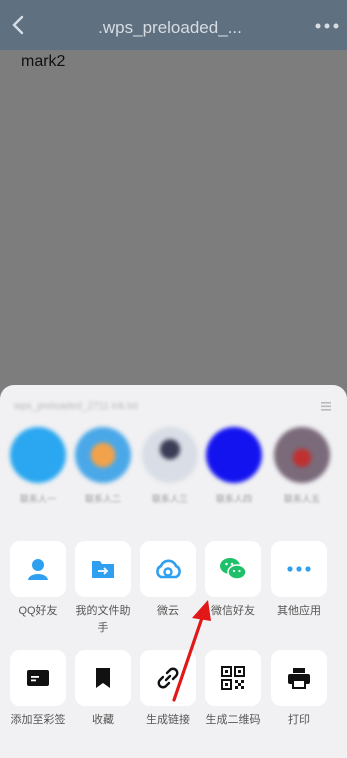  What do you see at coordinates (76, 406) in the screenshot?
I see `share-file-name: wps_preloaded_2711 ink.txt` at bounding box center [76, 406].